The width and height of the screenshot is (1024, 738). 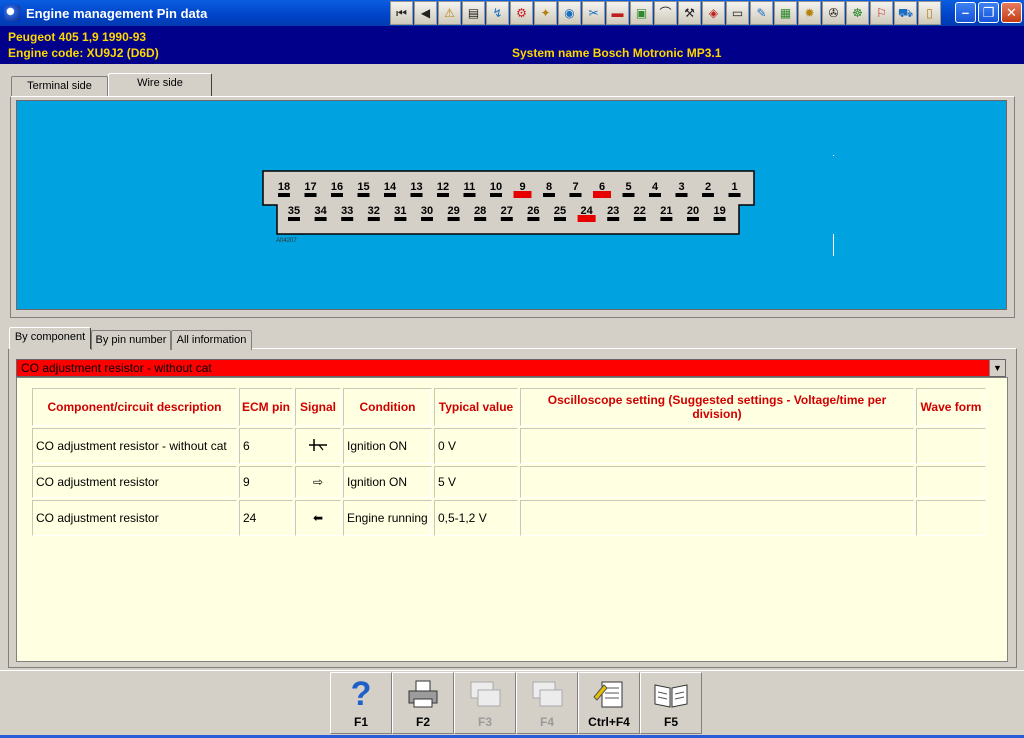 I want to click on airbag-icon: ⚐, so click(x=881, y=13).